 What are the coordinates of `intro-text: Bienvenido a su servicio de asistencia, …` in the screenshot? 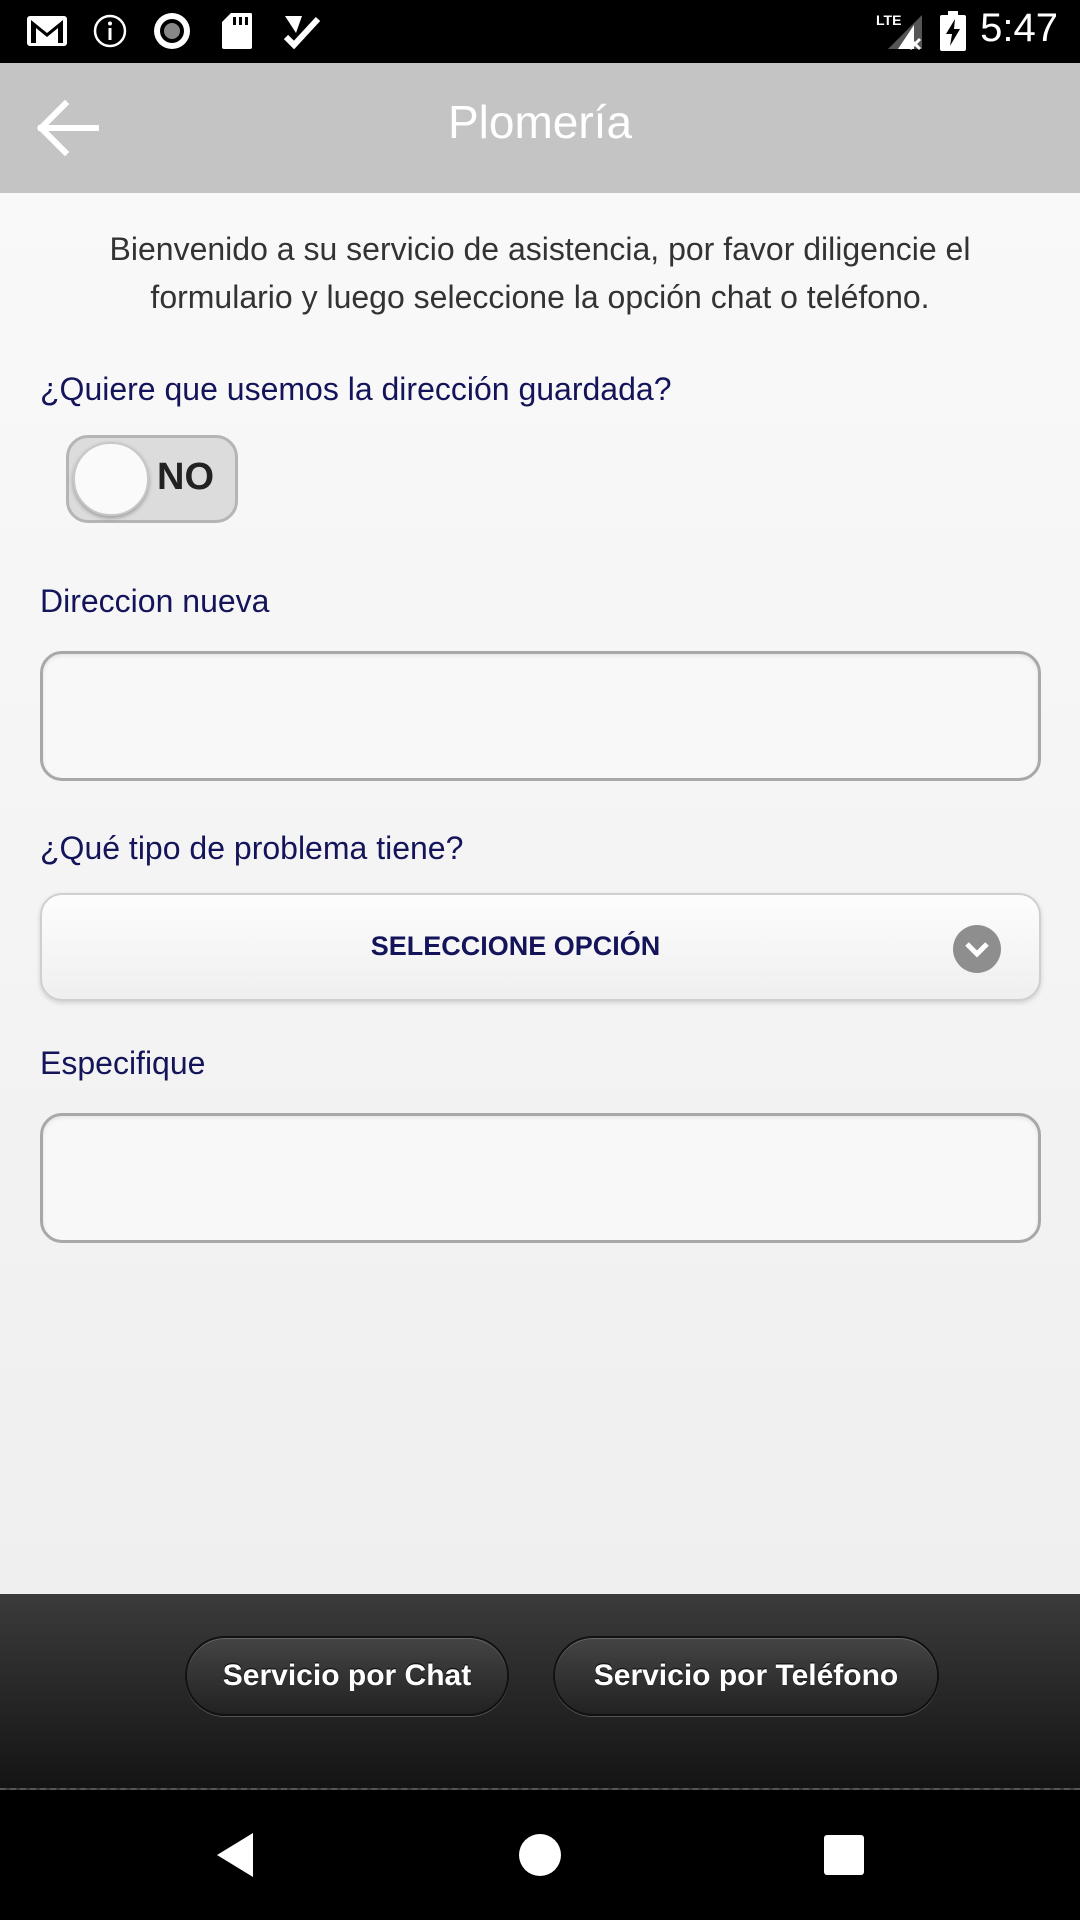 It's located at (540, 273).